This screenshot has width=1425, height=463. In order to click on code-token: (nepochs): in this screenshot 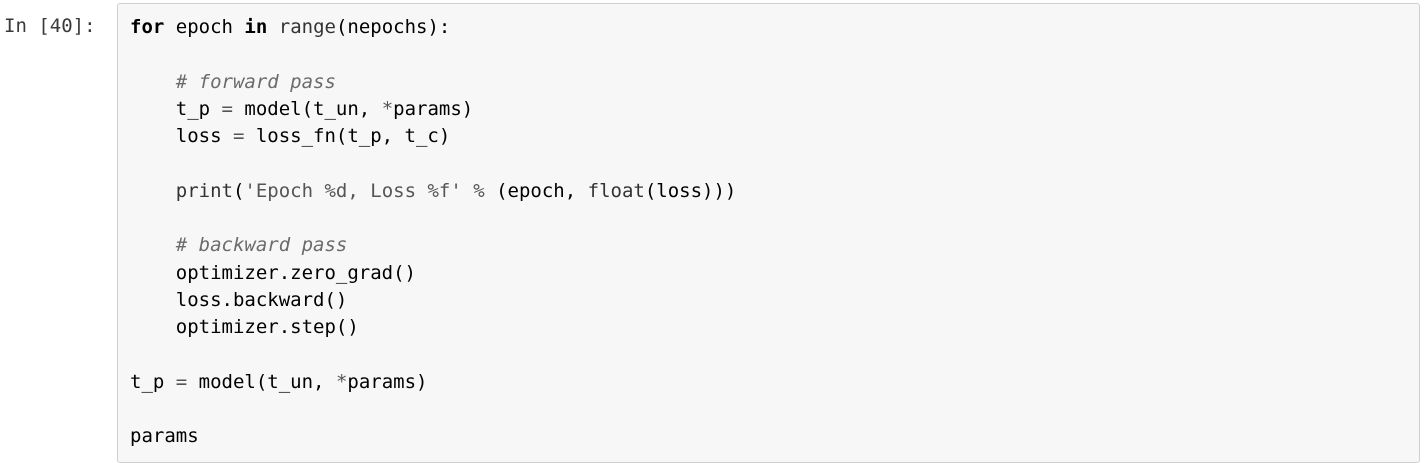, I will do `click(393, 27)`.